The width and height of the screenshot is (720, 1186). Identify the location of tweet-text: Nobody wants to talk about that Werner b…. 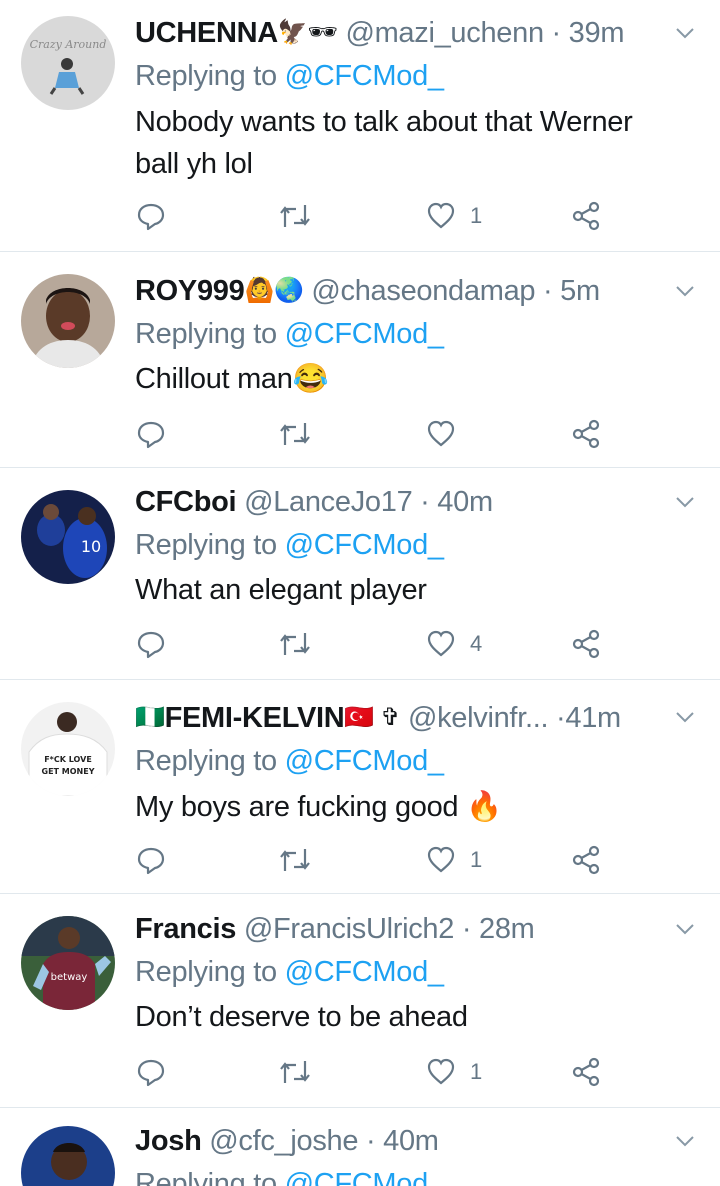
(415, 143).